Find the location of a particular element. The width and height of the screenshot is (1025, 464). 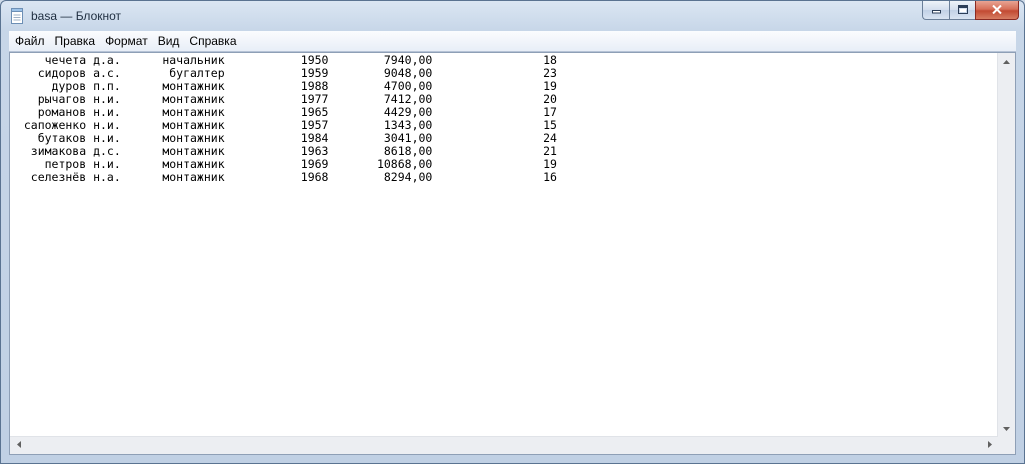

arrow-left-icon is located at coordinates (18, 445).